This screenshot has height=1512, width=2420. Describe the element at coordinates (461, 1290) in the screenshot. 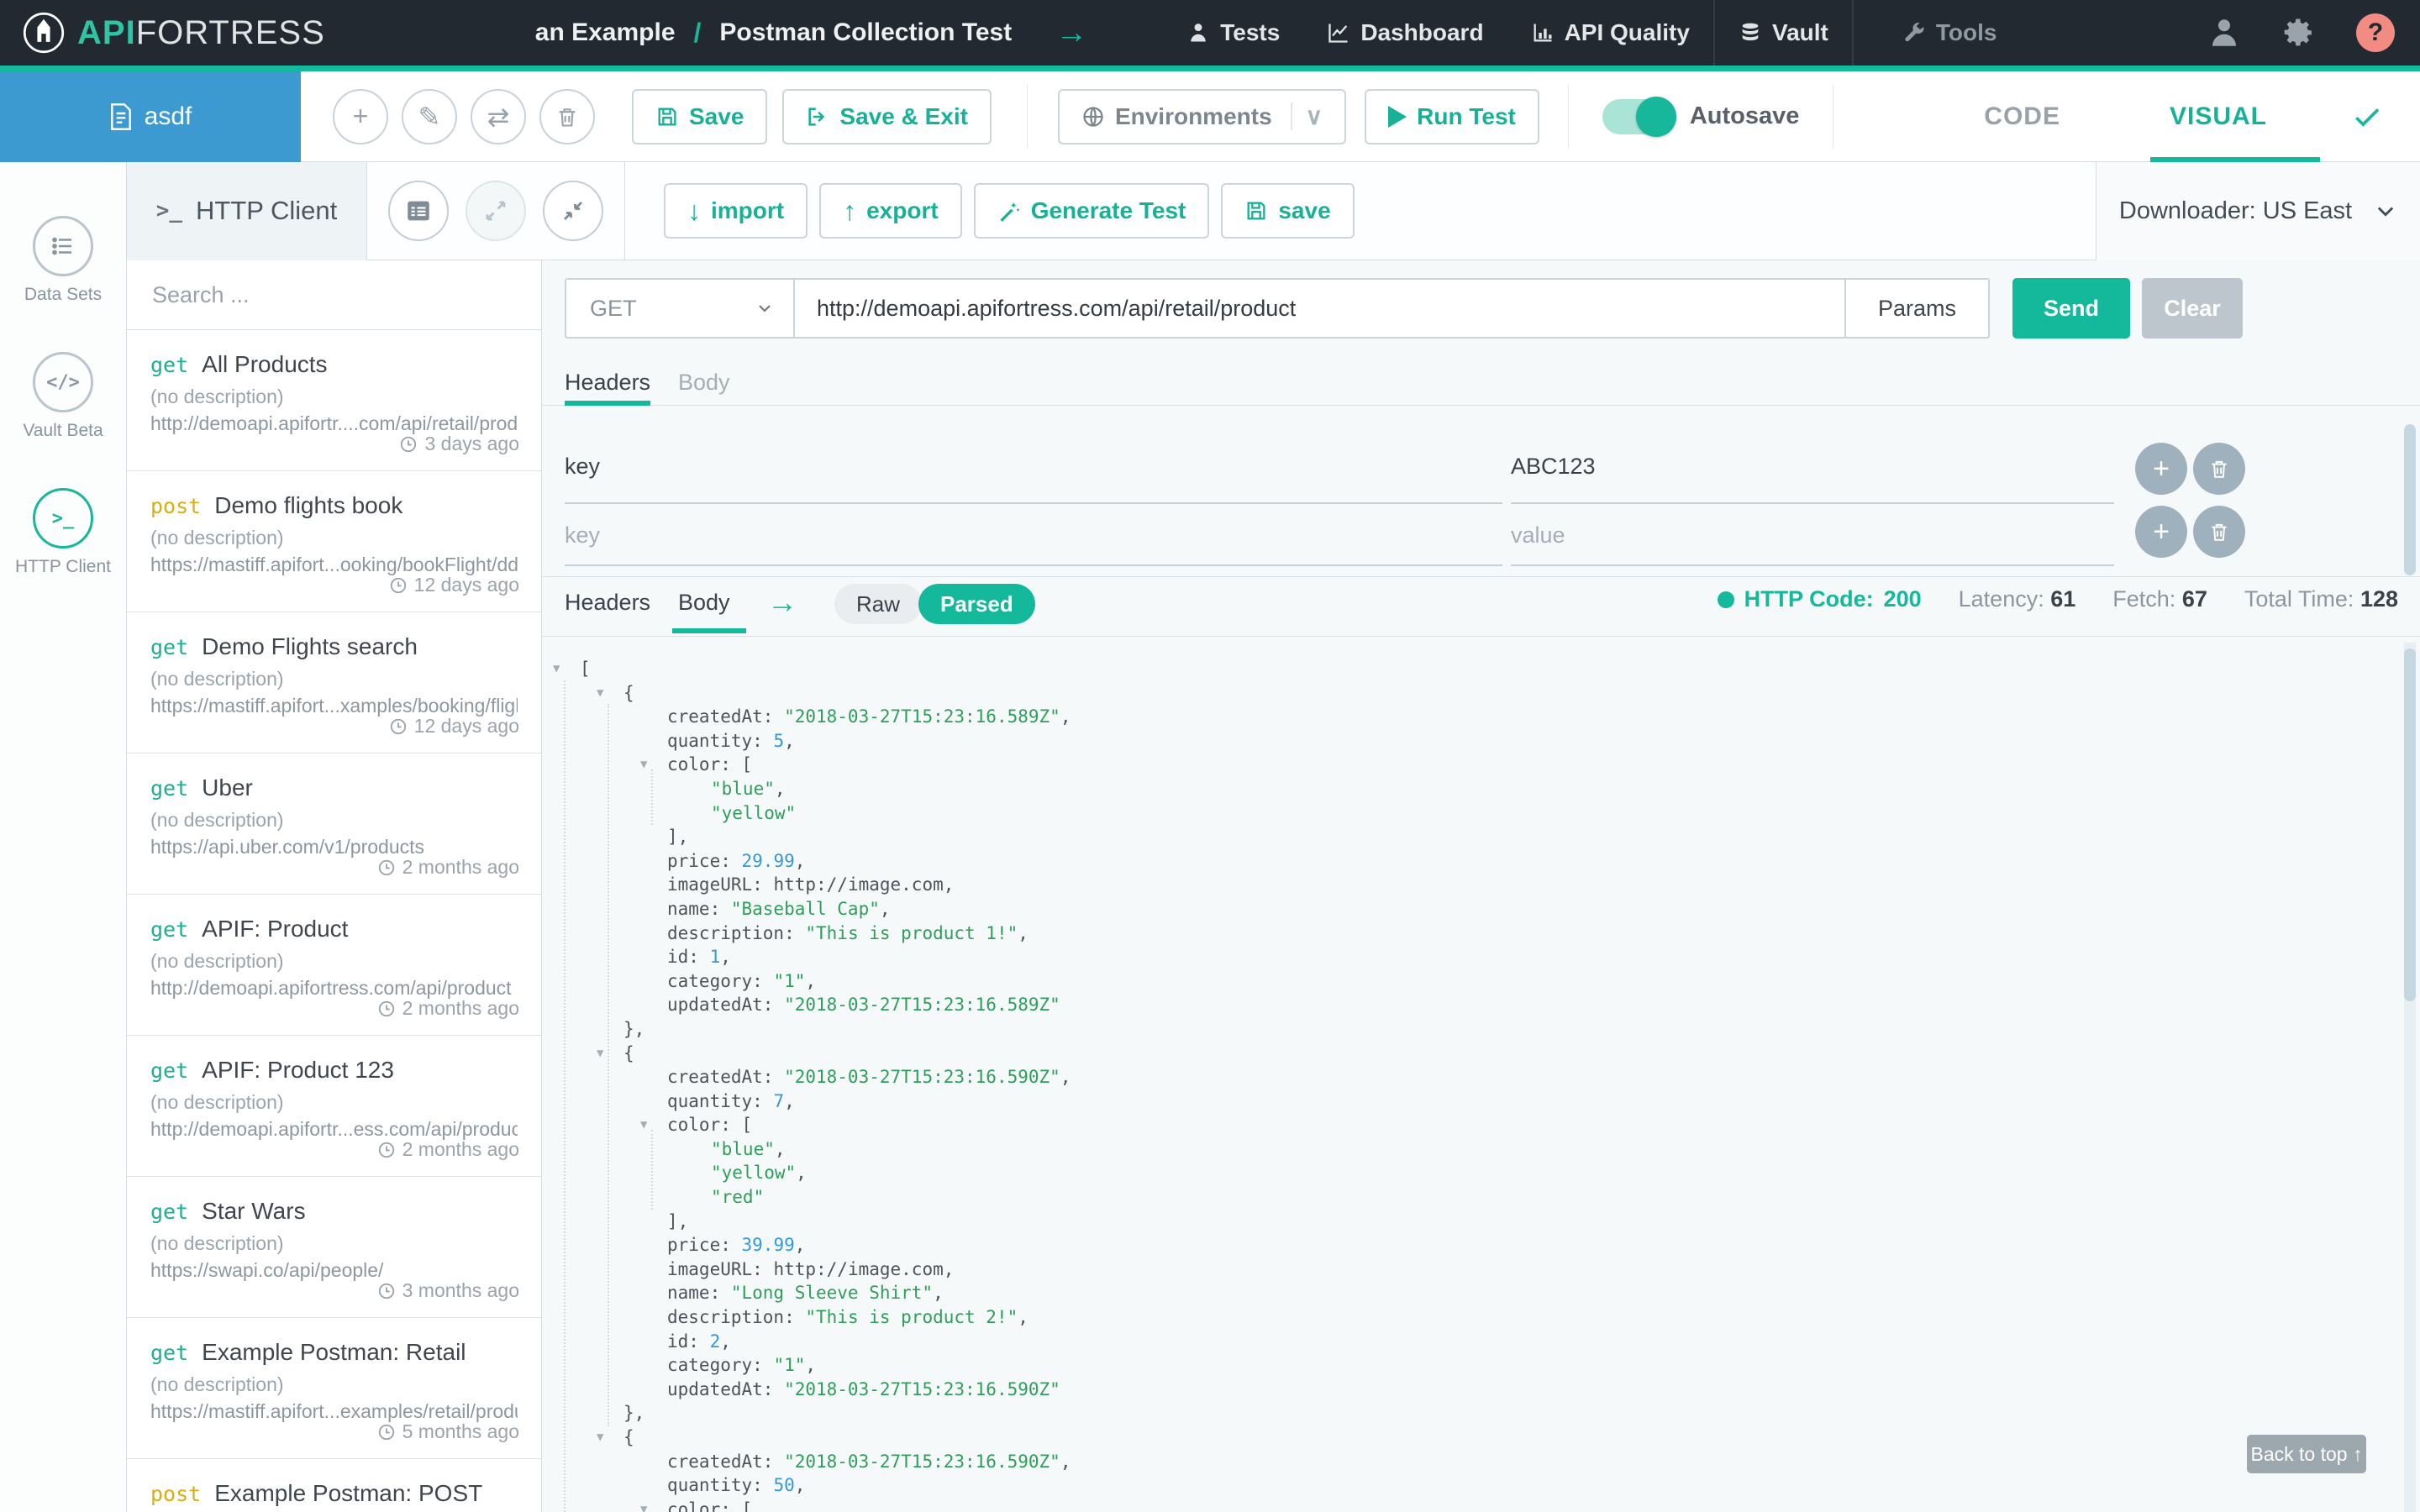

I see `request-age-text: 3 months ago` at that location.